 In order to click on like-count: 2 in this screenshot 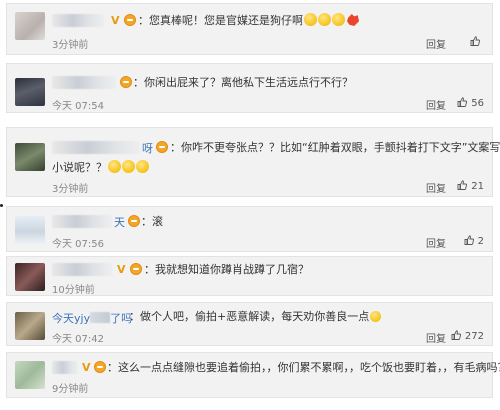, I will do `click(480, 241)`.